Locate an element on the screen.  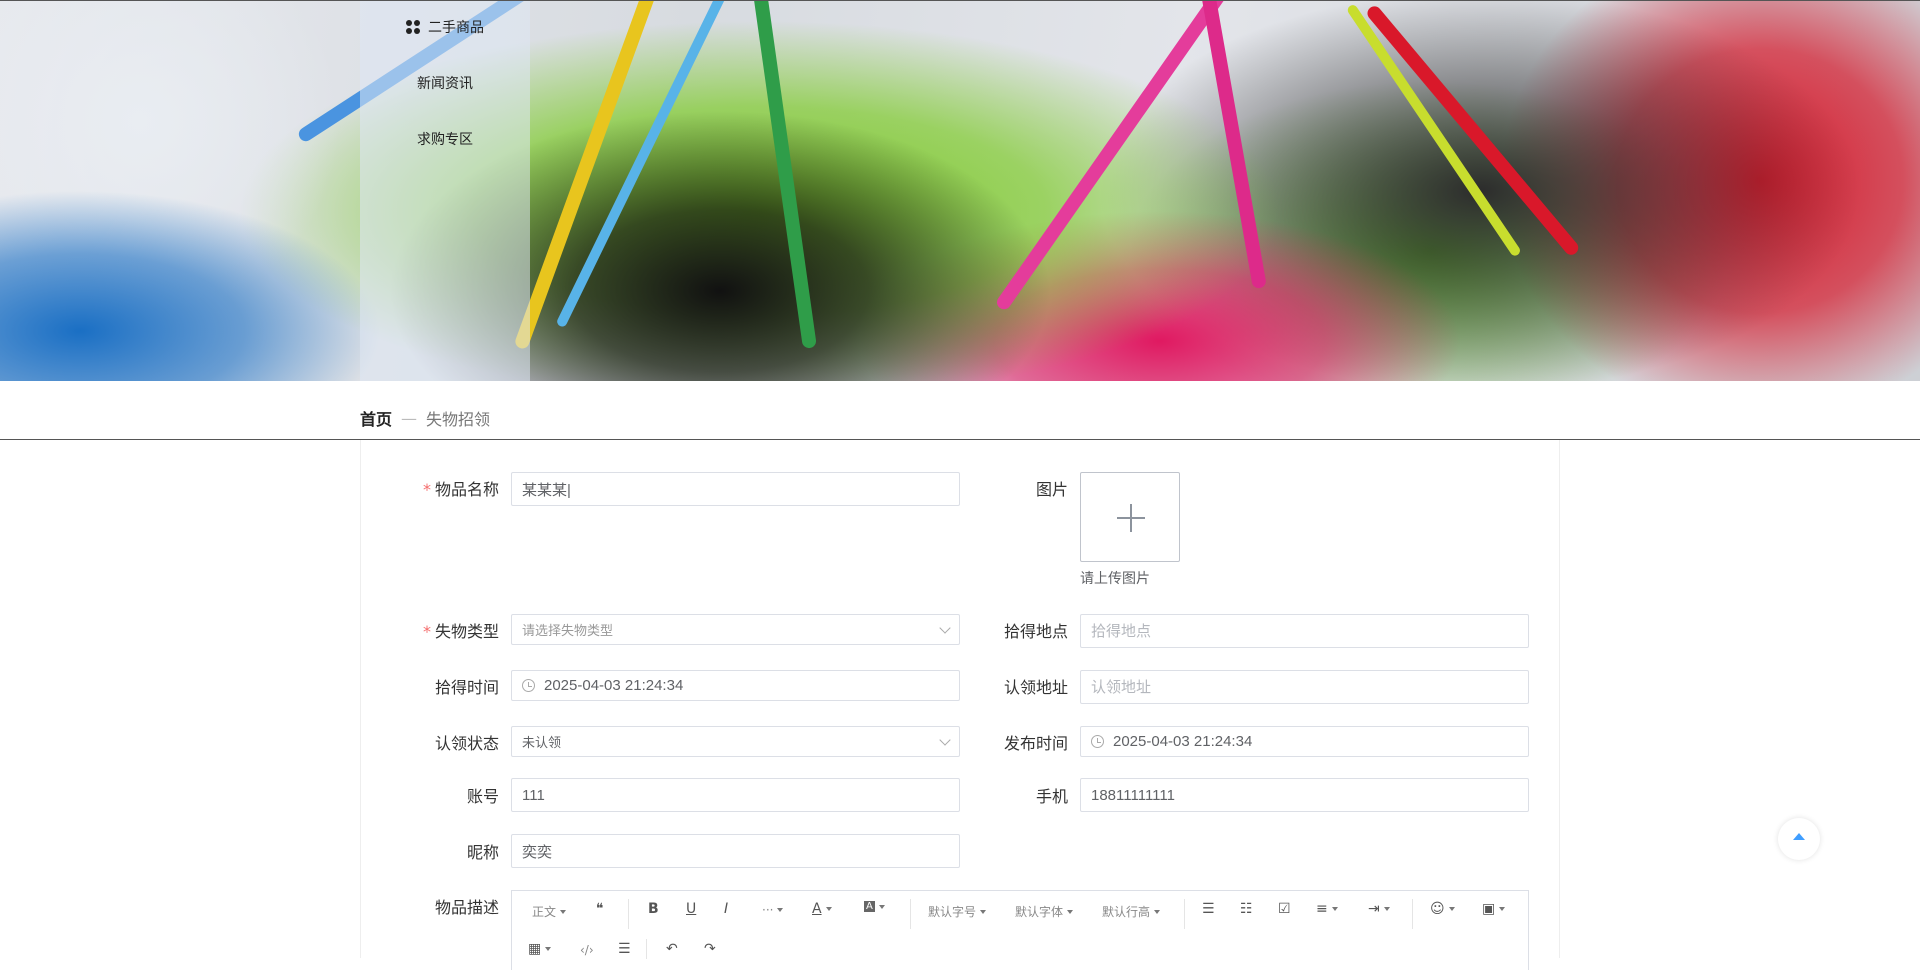
account-field is located at coordinates (735, 795).